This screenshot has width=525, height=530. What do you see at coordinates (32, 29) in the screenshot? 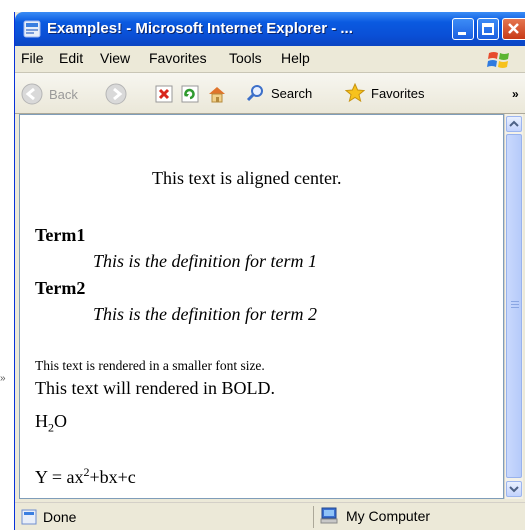
I see `ie-document-icon` at bounding box center [32, 29].